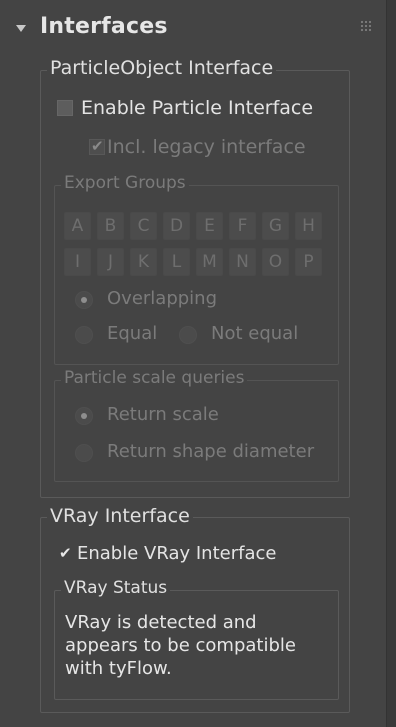 This screenshot has height=727, width=396. Describe the element at coordinates (176, 553) in the screenshot. I see `enable-vray-interface-label: Enable VRay Interface` at that location.